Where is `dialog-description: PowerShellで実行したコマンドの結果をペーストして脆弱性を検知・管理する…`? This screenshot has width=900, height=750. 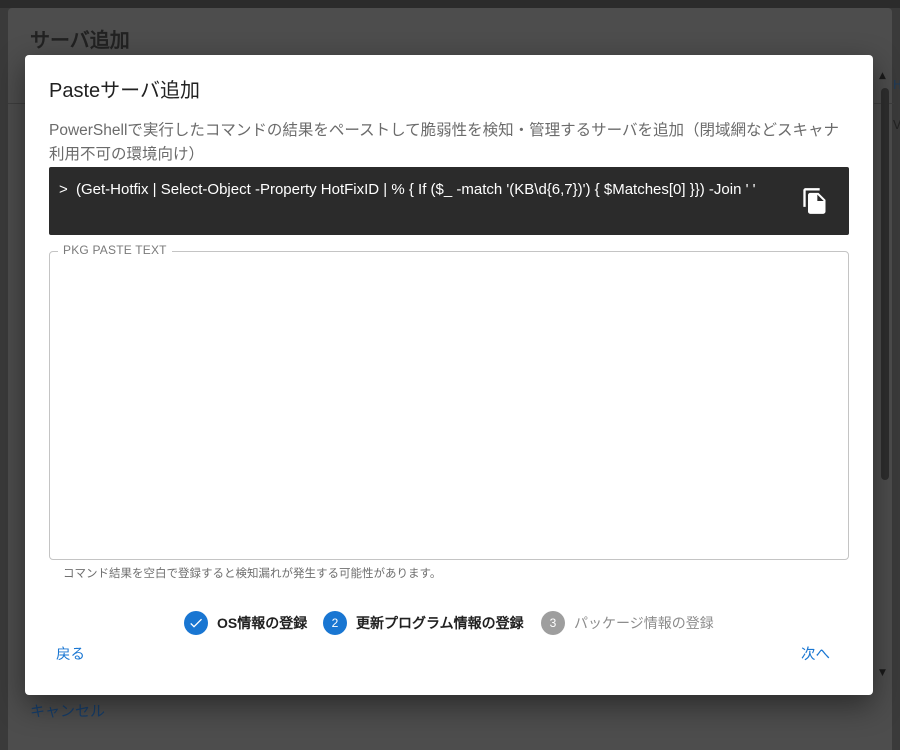 dialog-description: PowerShellで実行したコマンドの結果をペーストして脆弱性を検知・管理する… is located at coordinates (444, 142).